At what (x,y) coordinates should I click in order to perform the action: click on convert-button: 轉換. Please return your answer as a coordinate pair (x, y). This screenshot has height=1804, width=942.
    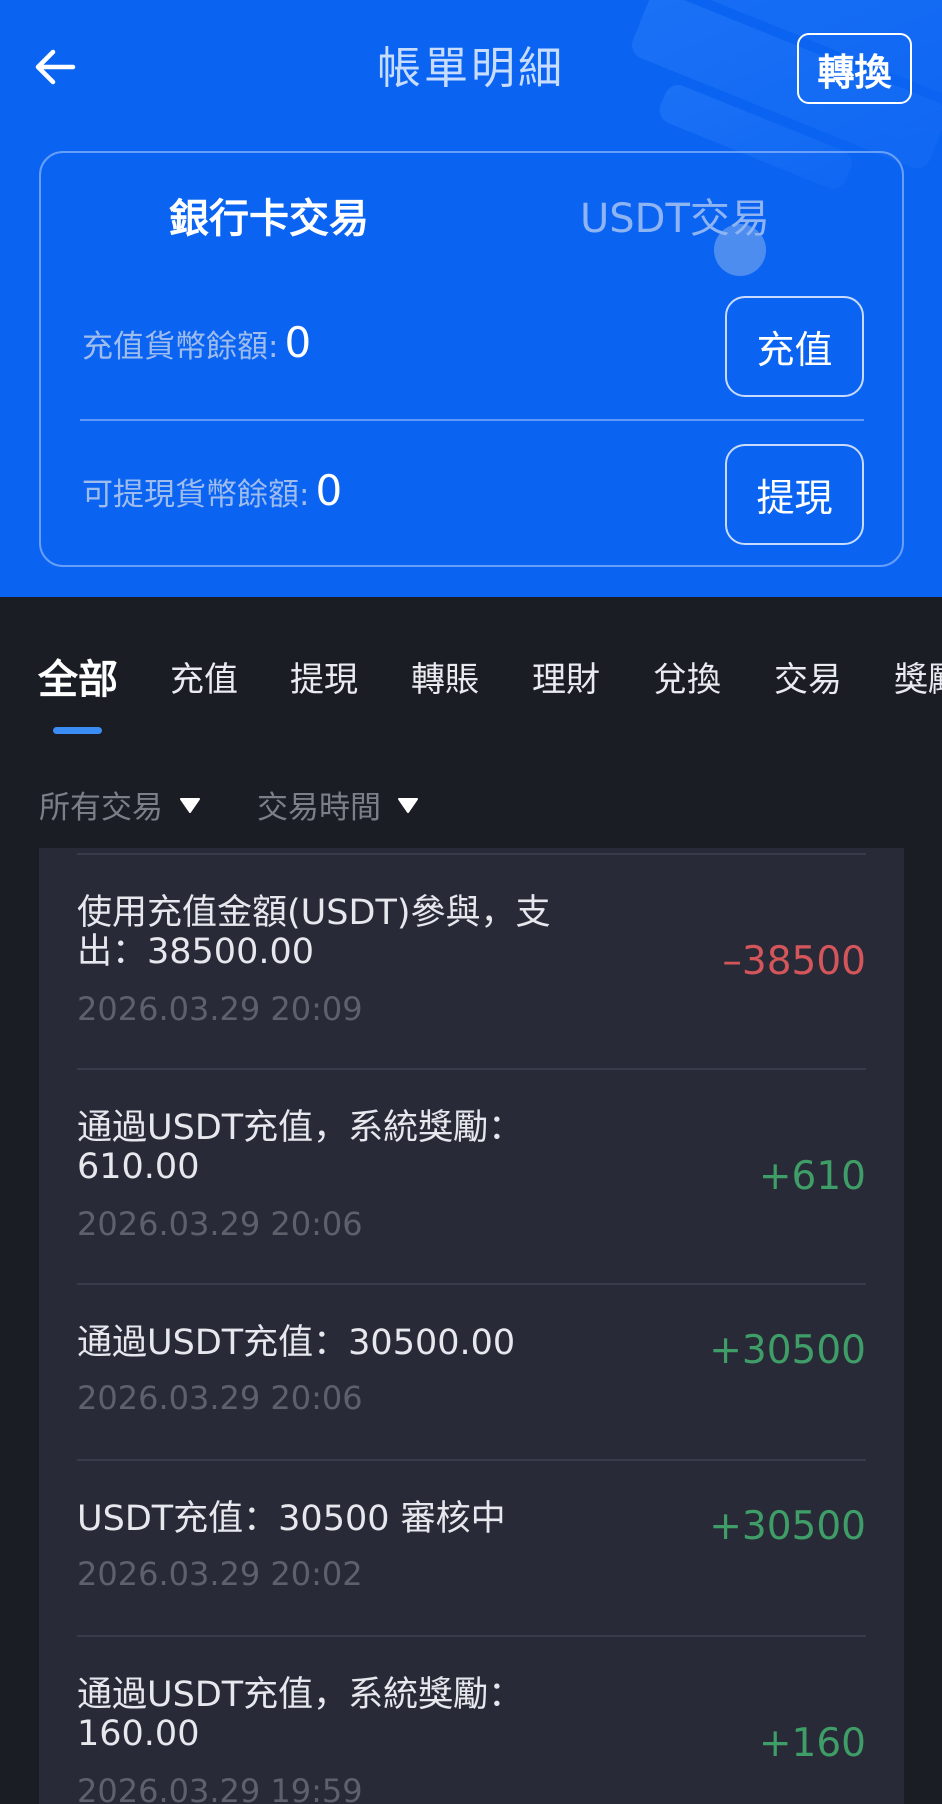
    Looking at the image, I should click on (854, 68).